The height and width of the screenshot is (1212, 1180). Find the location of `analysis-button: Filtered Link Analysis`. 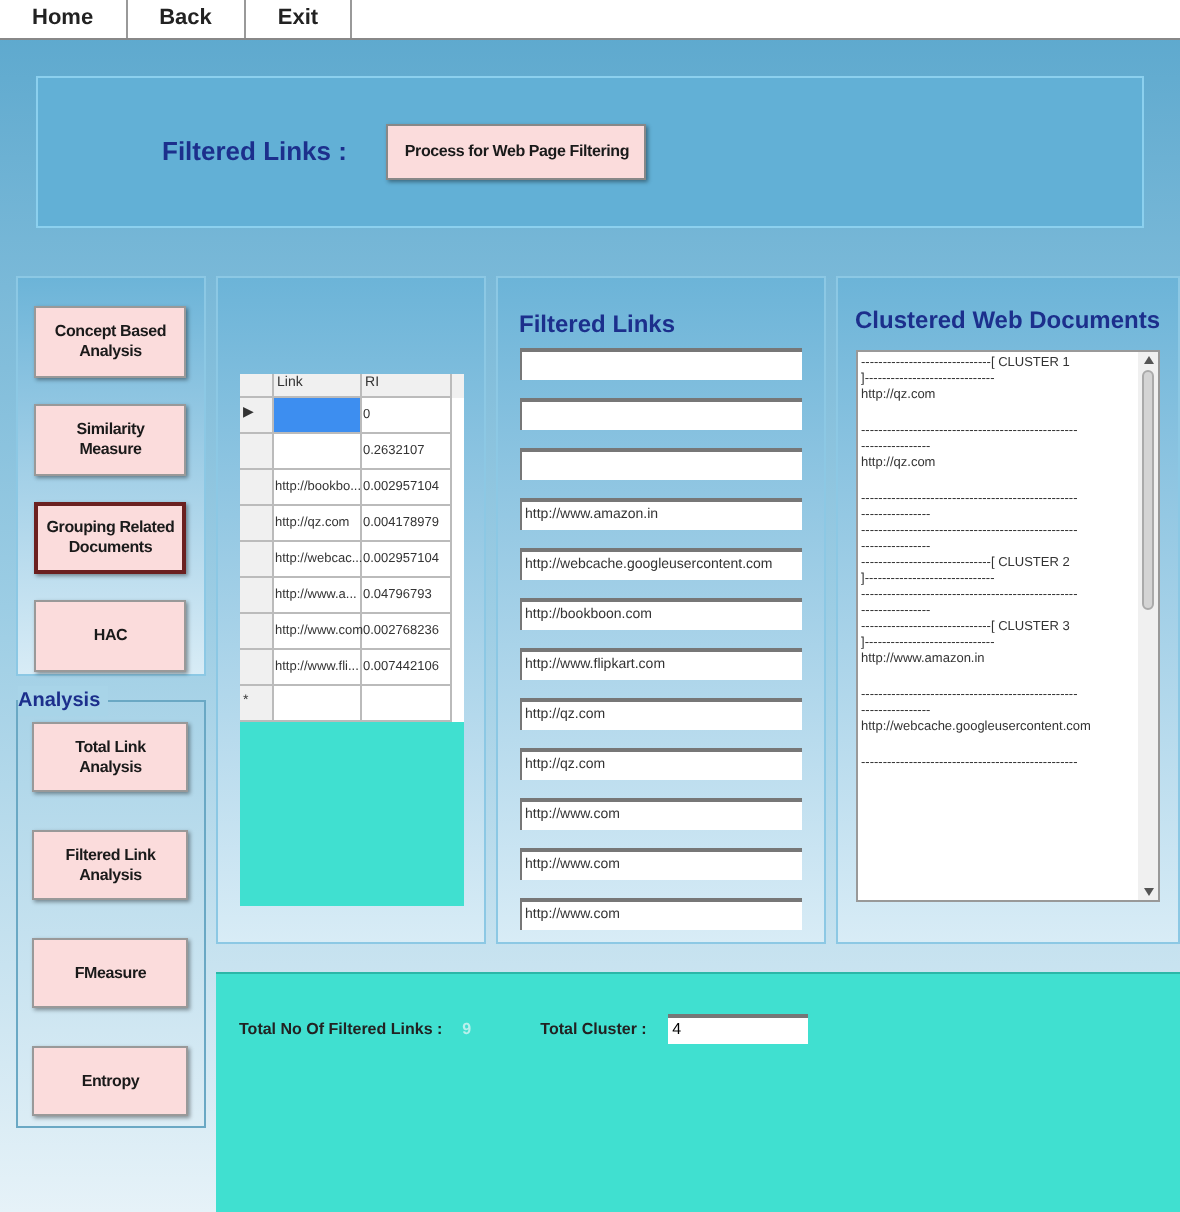

analysis-button: Filtered Link Analysis is located at coordinates (110, 865).